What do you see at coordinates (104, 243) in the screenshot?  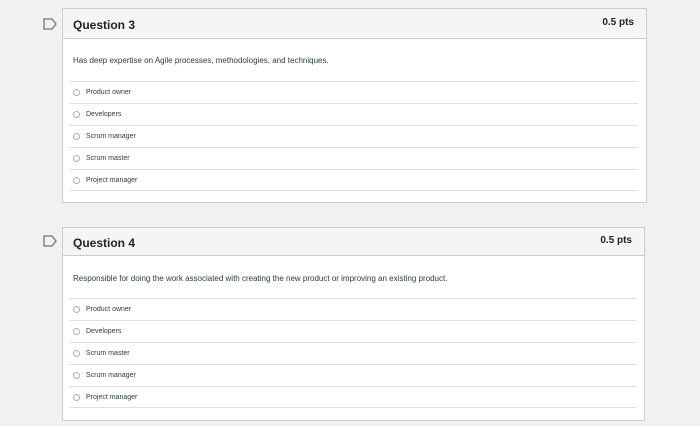 I see `question-title: Question 4` at bounding box center [104, 243].